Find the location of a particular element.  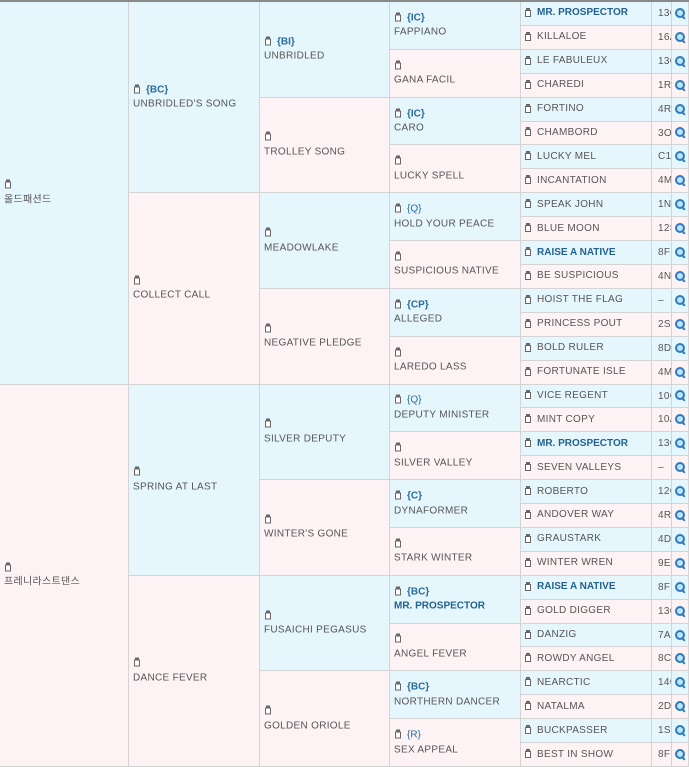

horse-name: HOLD YOUR PEACE is located at coordinates (456, 224).